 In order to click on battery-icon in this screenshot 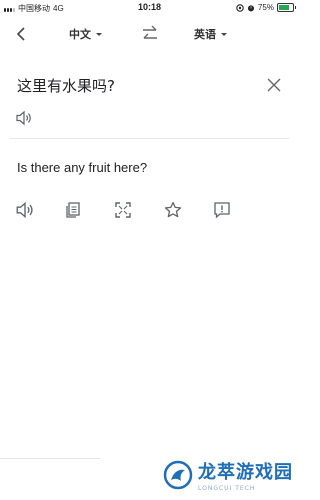, I will do `click(286, 7)`.